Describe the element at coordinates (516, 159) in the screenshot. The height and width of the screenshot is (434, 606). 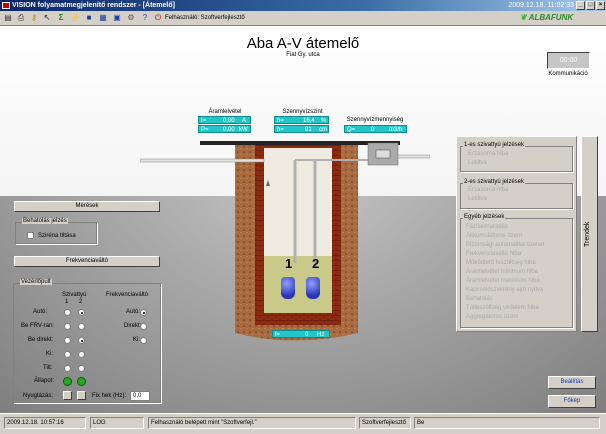
I see `pump1-alarm-group` at that location.